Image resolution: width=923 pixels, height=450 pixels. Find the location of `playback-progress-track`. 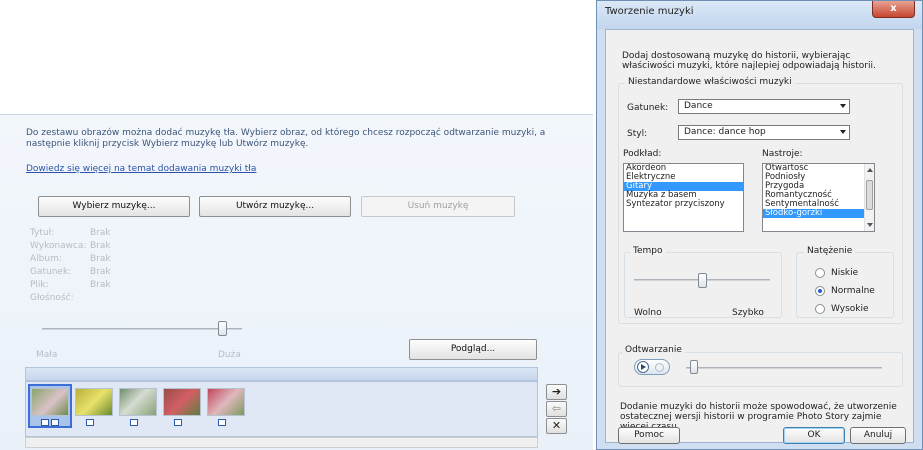

playback-progress-track is located at coordinates (784, 368).